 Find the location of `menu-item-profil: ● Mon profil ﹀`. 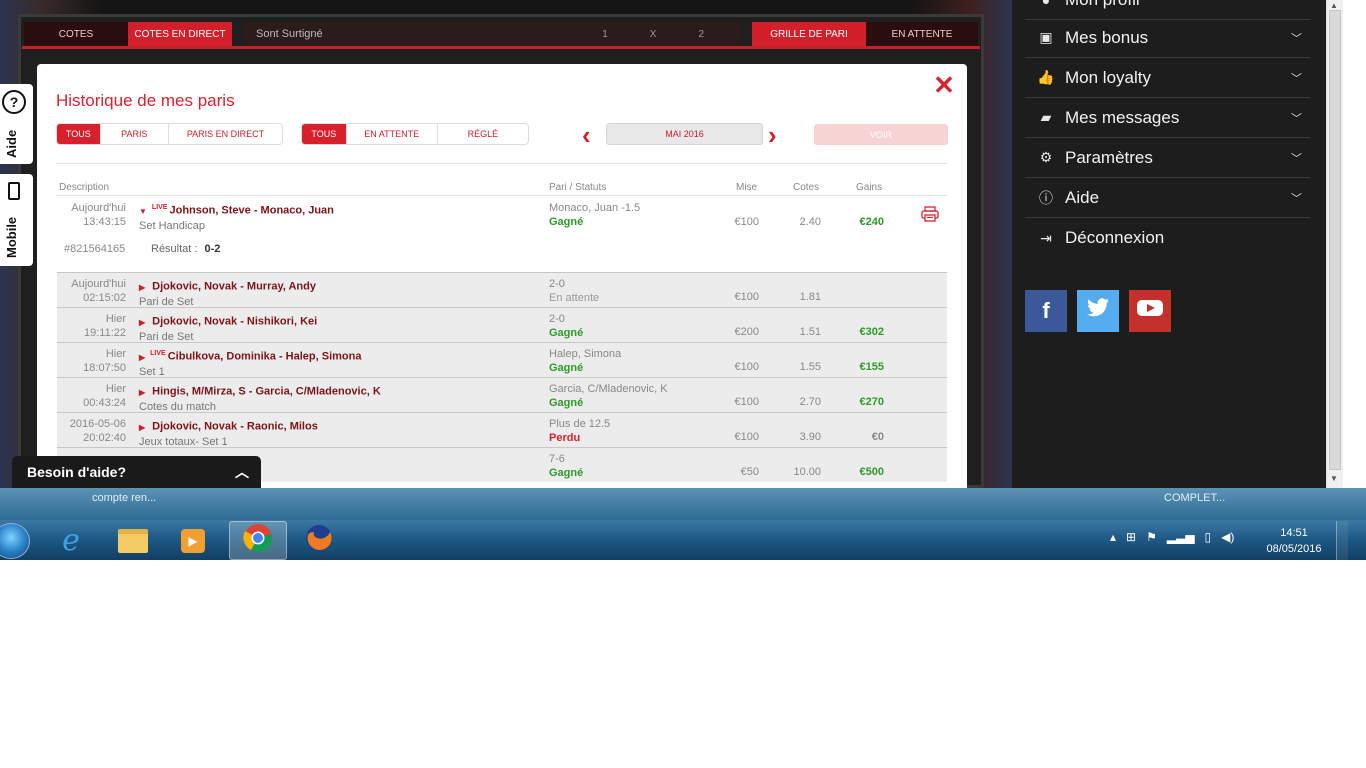

menu-item-profil: ● Mon profil ﹀ is located at coordinates (1167, 10).